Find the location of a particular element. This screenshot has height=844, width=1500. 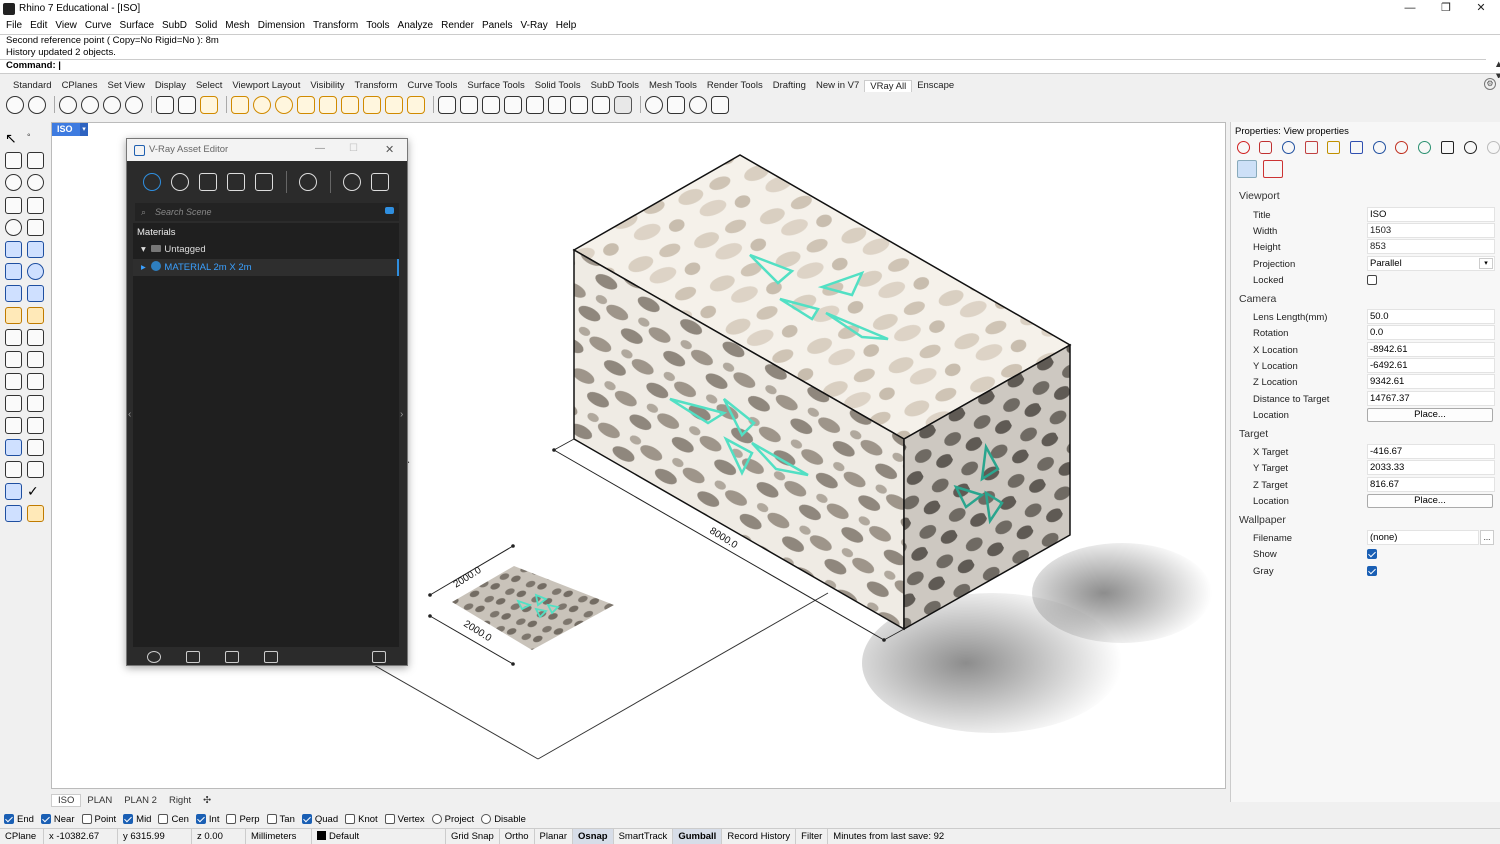

tab-vray-all: VRay All is located at coordinates (888, 85).